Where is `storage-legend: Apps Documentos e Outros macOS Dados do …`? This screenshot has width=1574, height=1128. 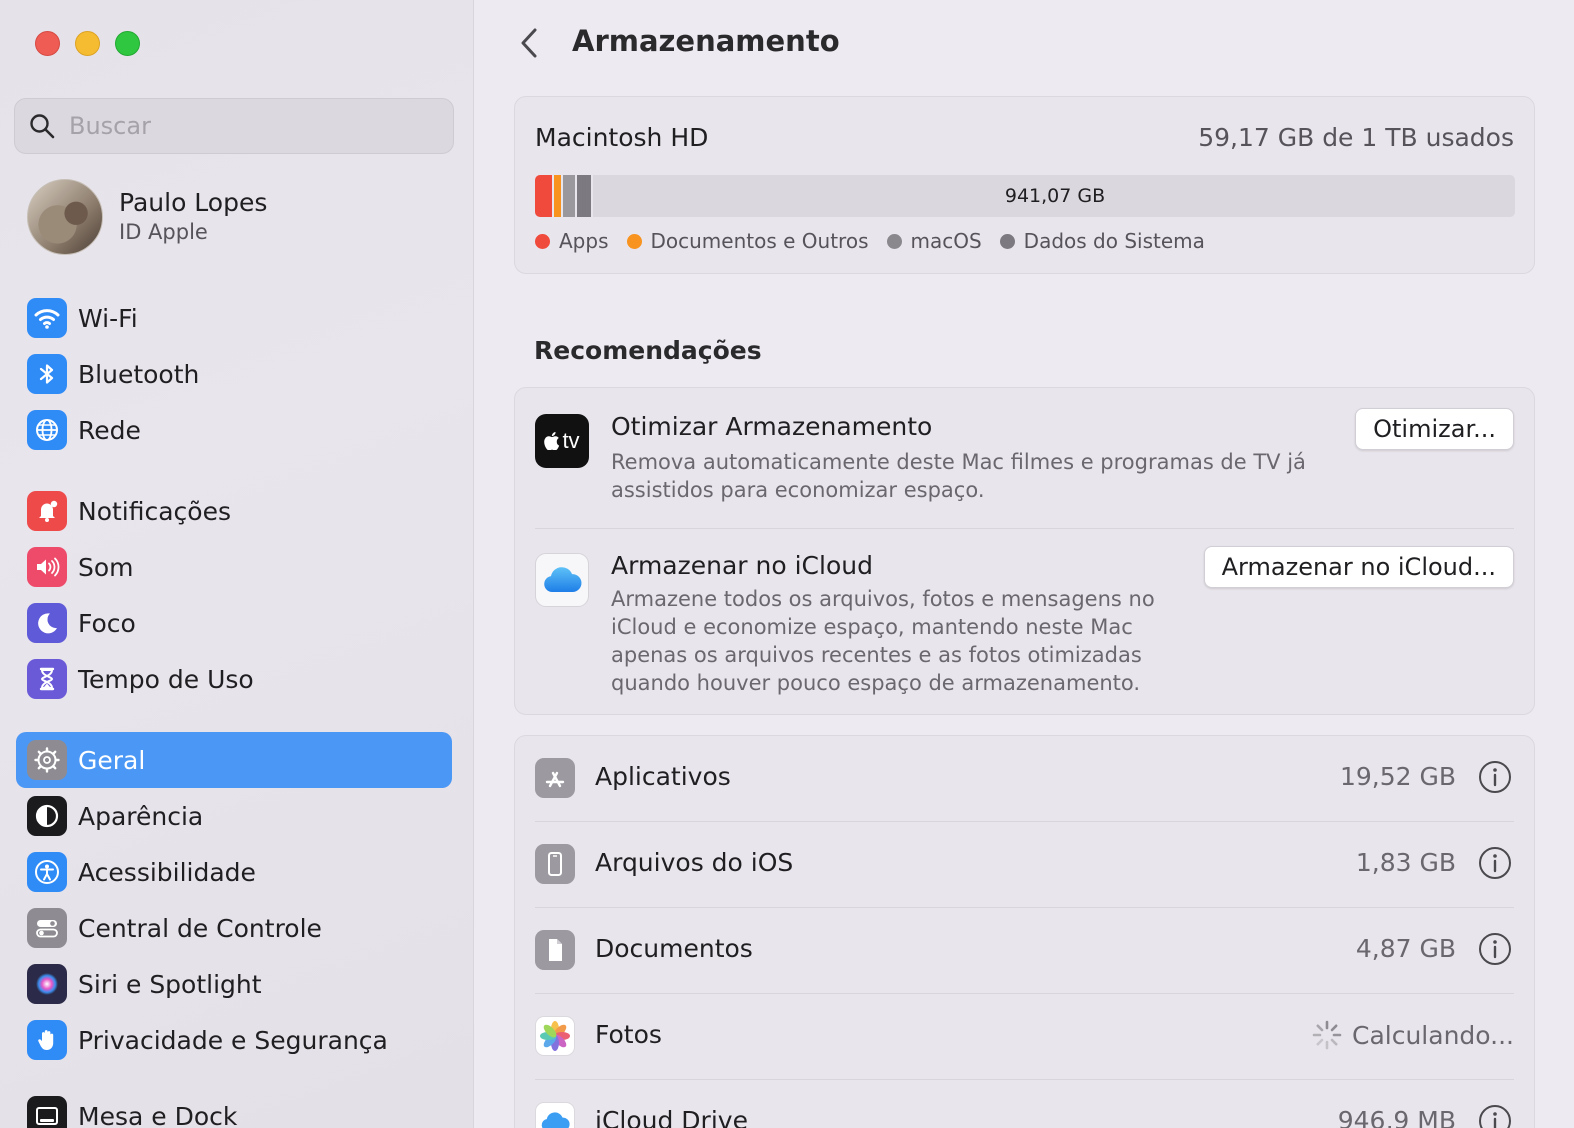
storage-legend: Apps Documentos e Outros macOS Dados do … is located at coordinates (870, 241).